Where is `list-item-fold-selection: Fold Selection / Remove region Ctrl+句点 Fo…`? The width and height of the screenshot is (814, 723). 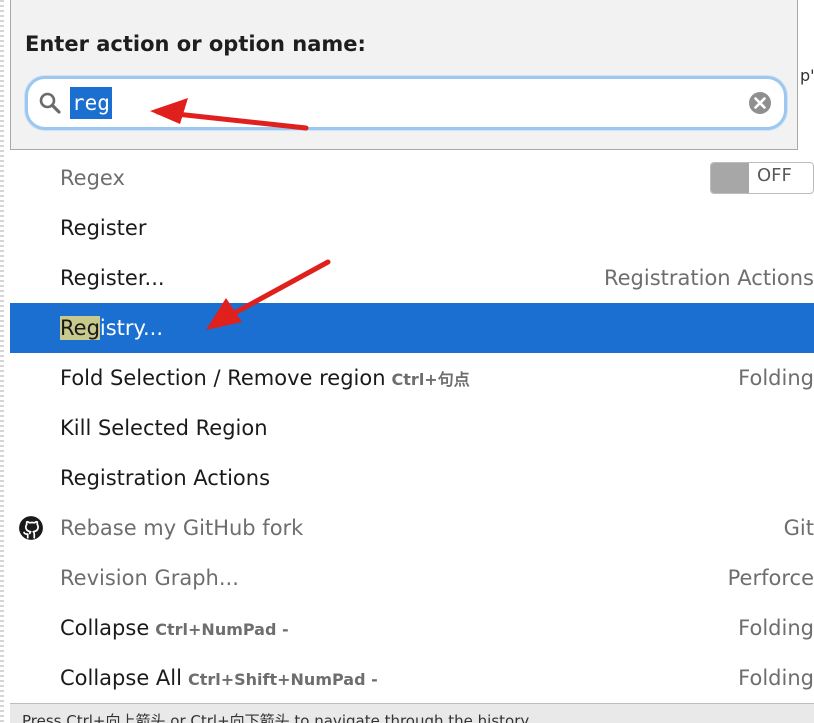 list-item-fold-selection: Fold Selection / Remove region Ctrl+句点 Fo… is located at coordinates (412, 378).